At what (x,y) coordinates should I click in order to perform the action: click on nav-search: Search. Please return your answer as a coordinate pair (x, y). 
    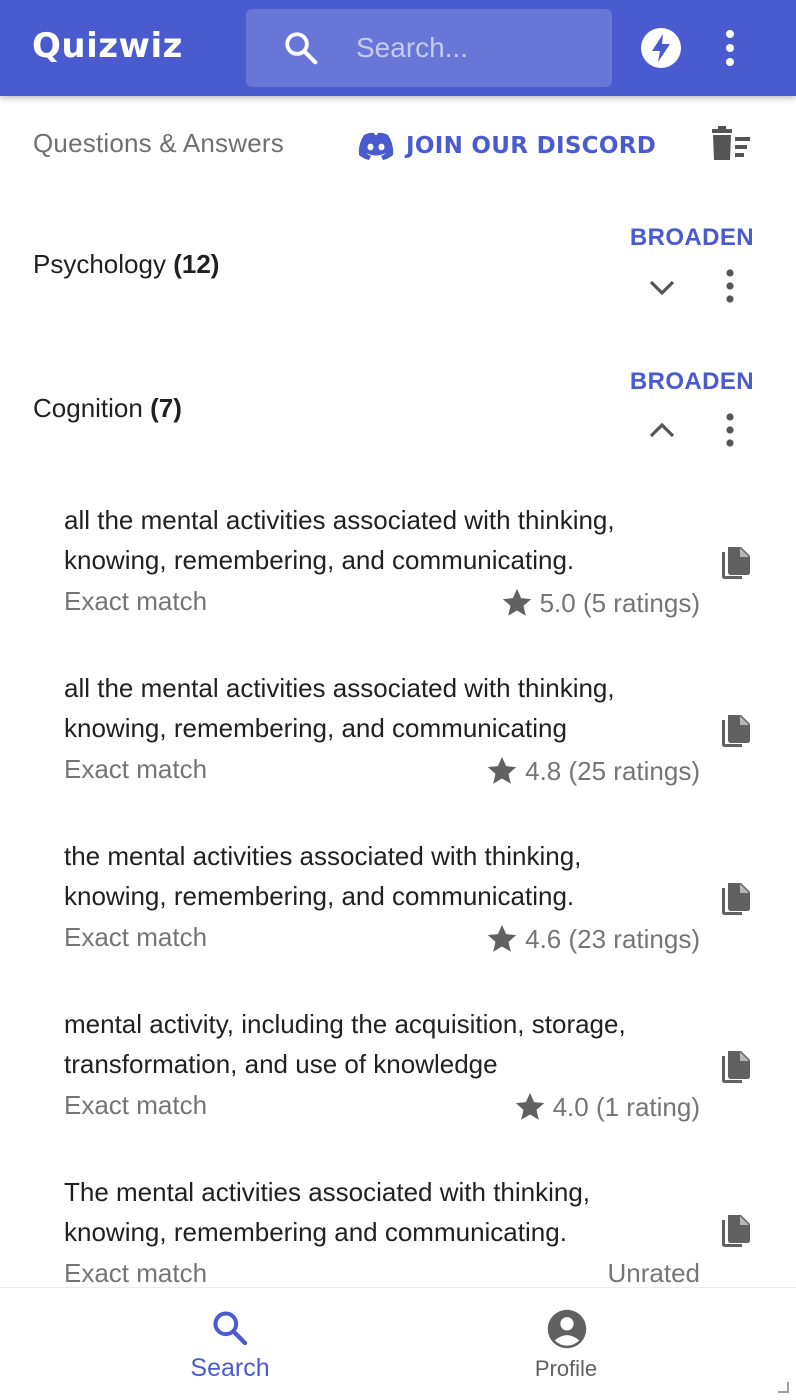
    Looking at the image, I should click on (230, 1344).